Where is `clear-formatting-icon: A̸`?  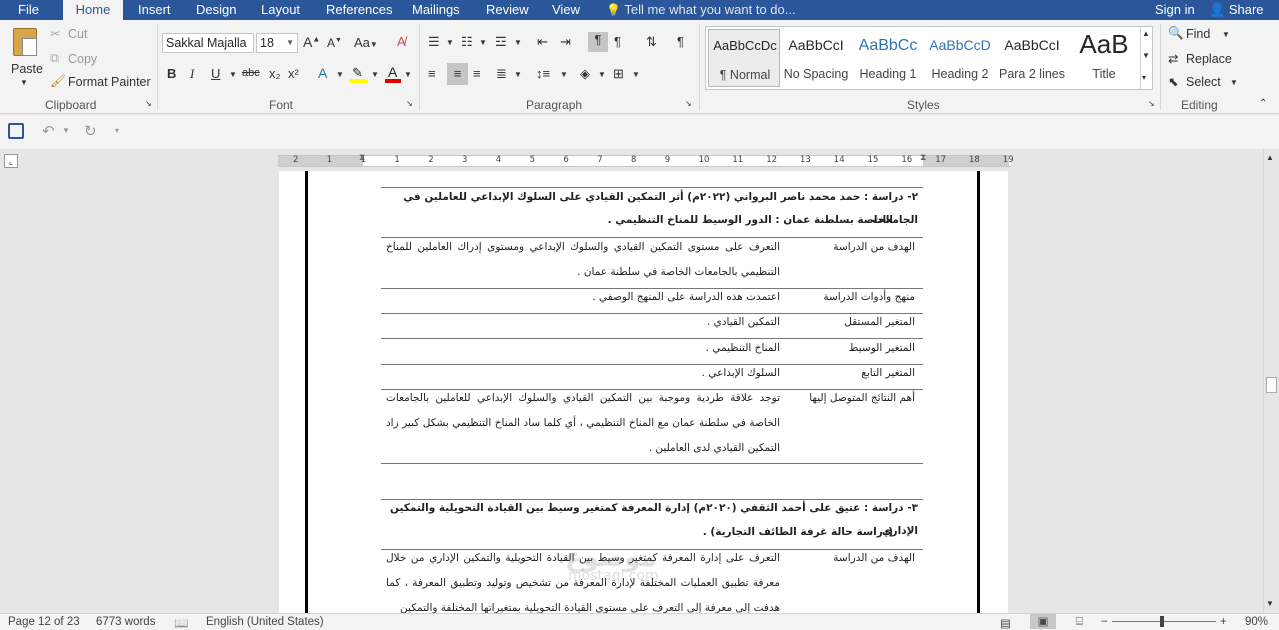
clear-formatting-icon: A̸ is located at coordinates (401, 41).